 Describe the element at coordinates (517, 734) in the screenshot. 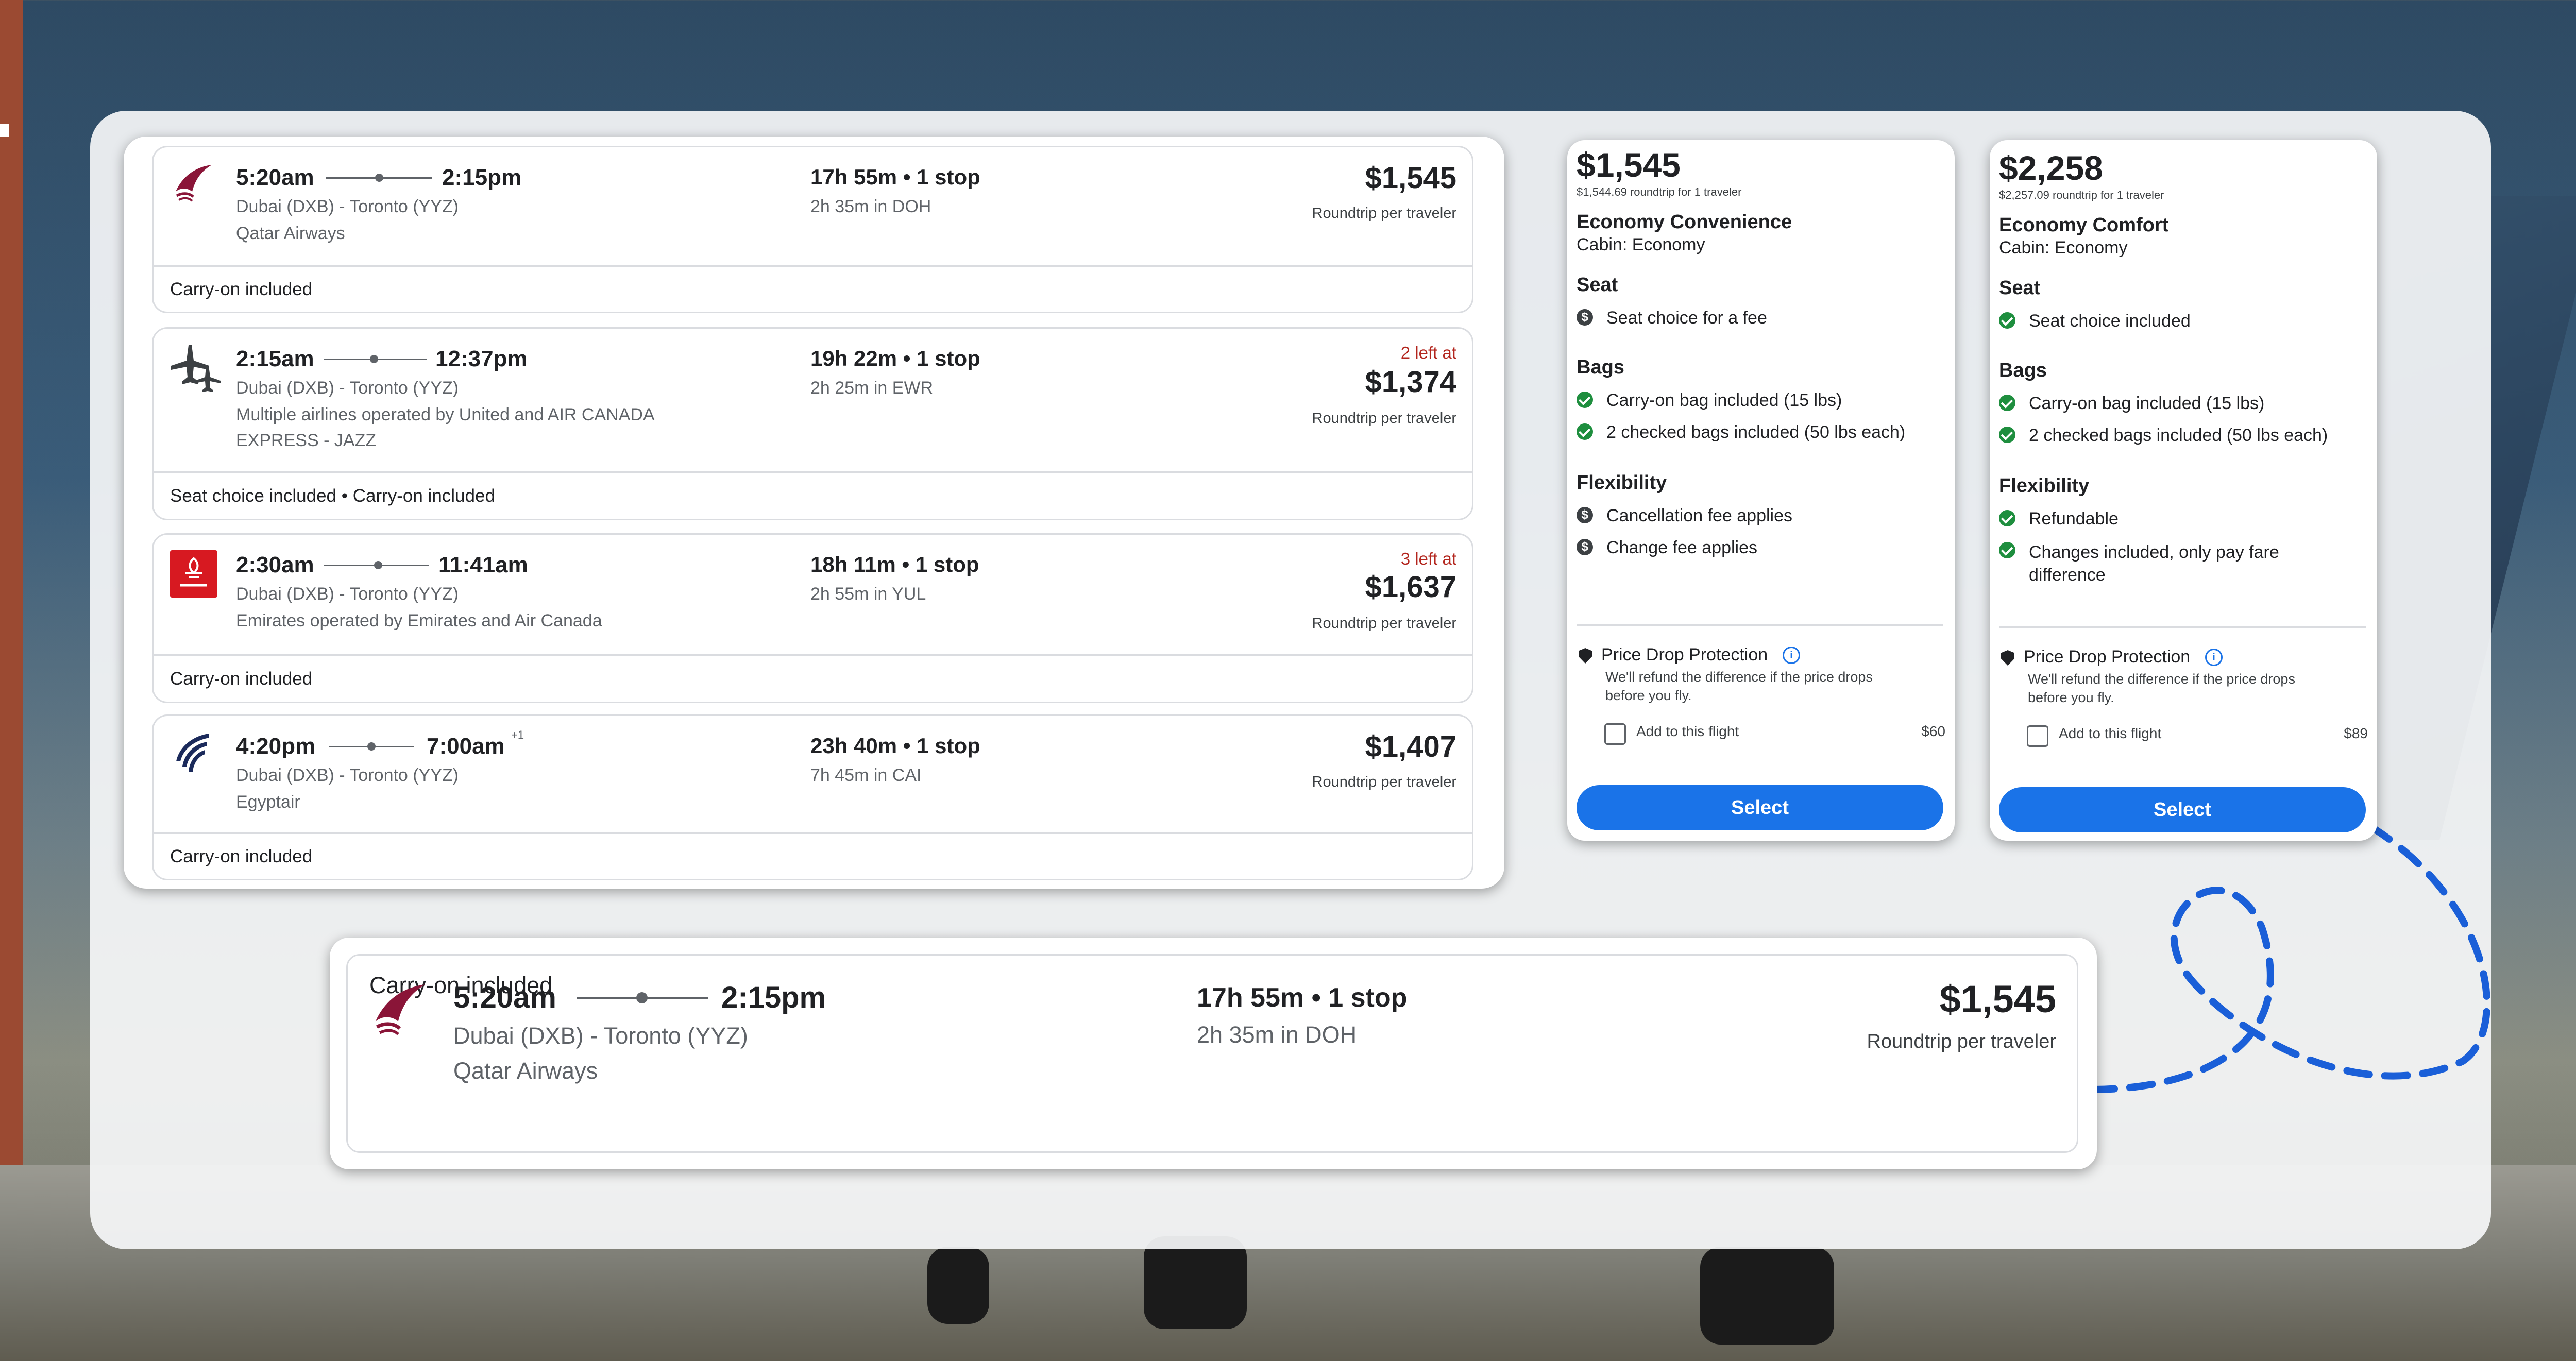

I see `arrival-day-offset: +1` at that location.